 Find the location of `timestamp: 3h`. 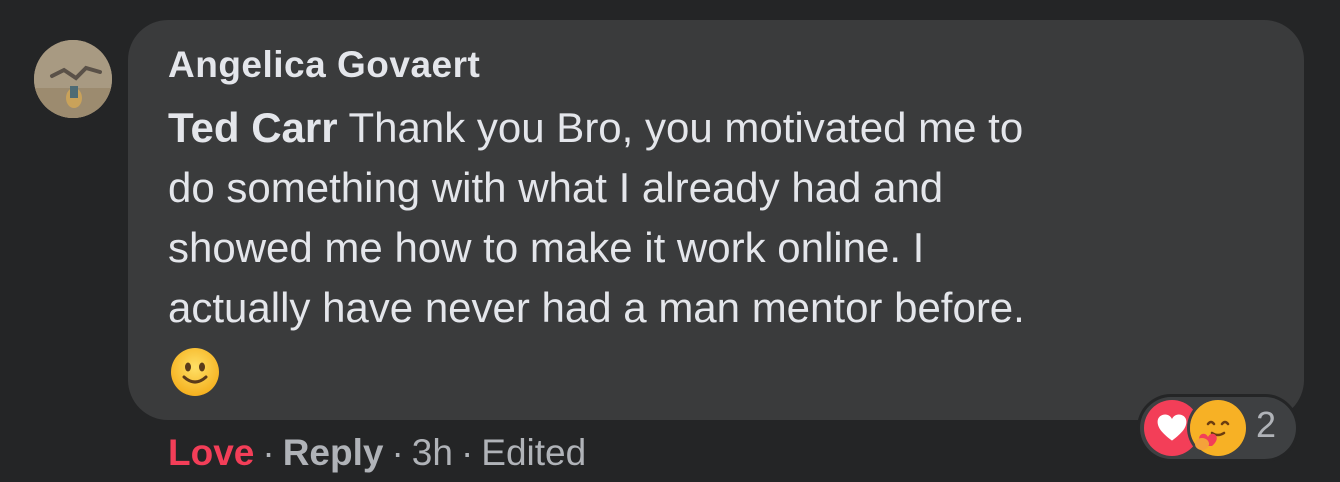

timestamp: 3h is located at coordinates (432, 452).